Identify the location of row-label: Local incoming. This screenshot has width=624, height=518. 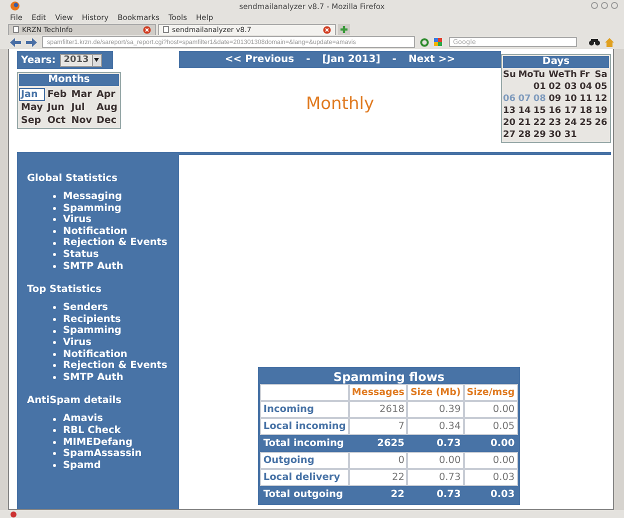
(304, 426).